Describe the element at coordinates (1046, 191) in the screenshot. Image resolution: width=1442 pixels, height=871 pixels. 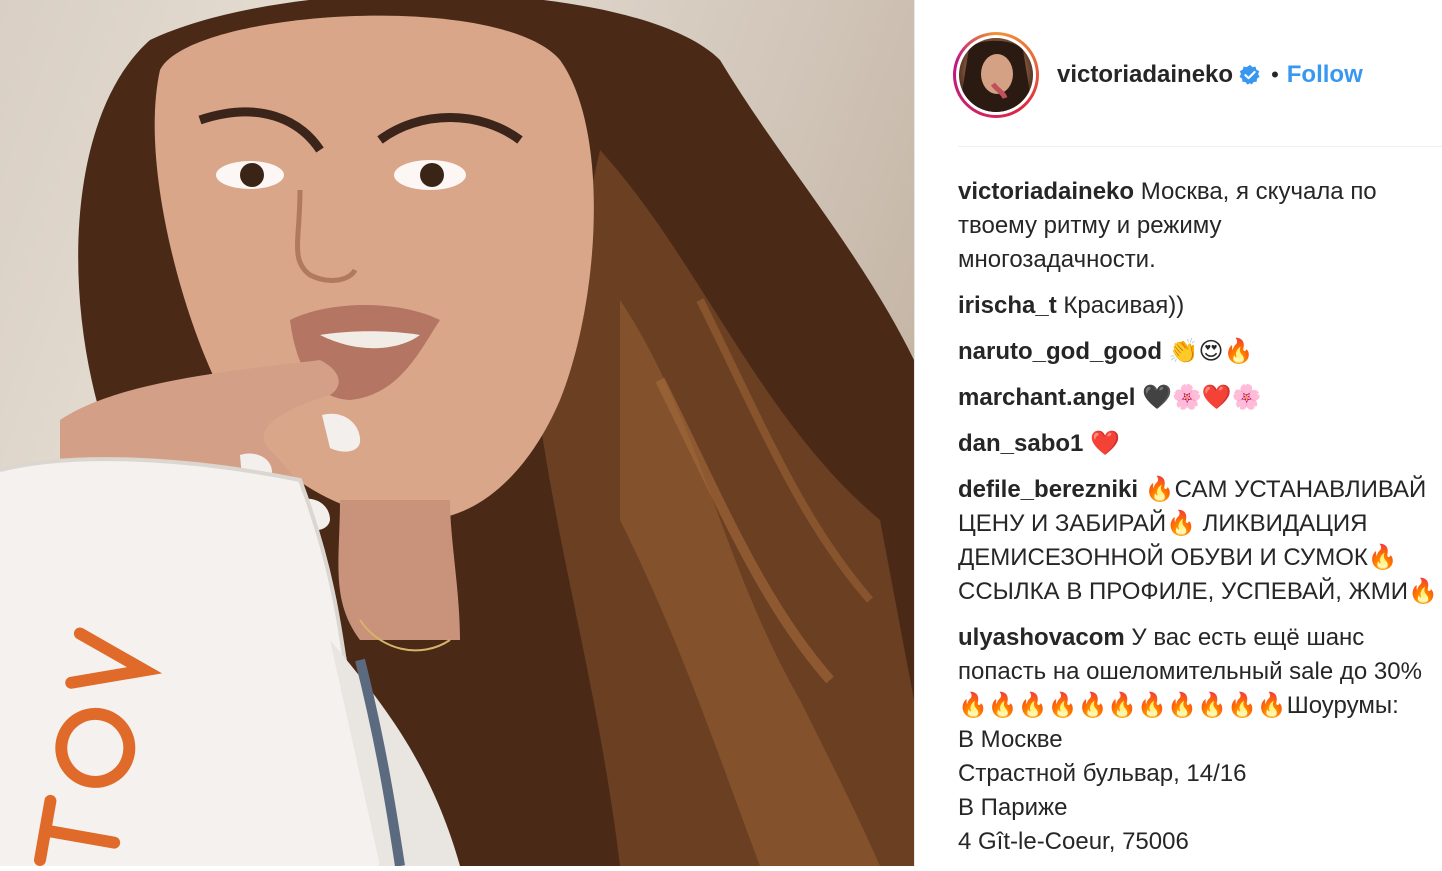
I see `comment-username: victoriadaineko` at that location.